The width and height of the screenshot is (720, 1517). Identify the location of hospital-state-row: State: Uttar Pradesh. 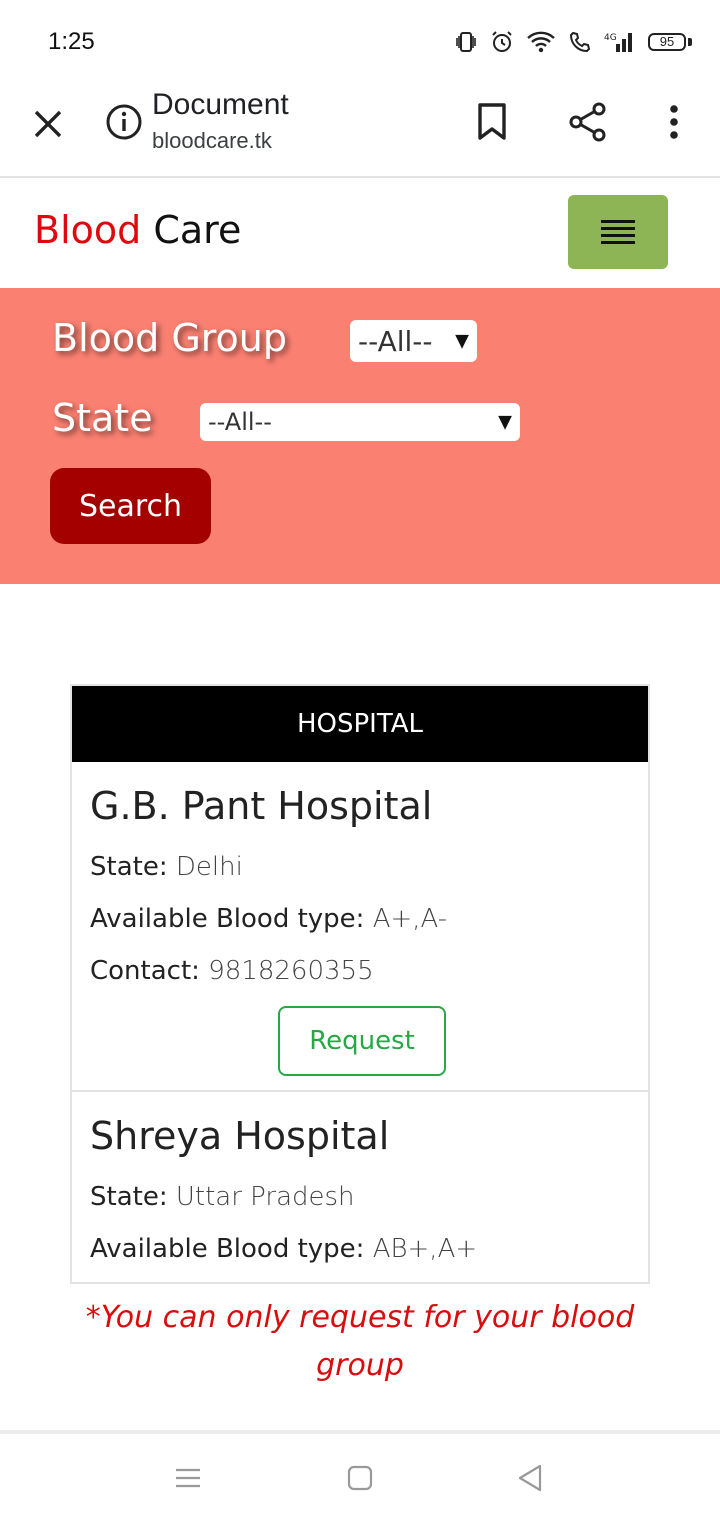
(222, 1197).